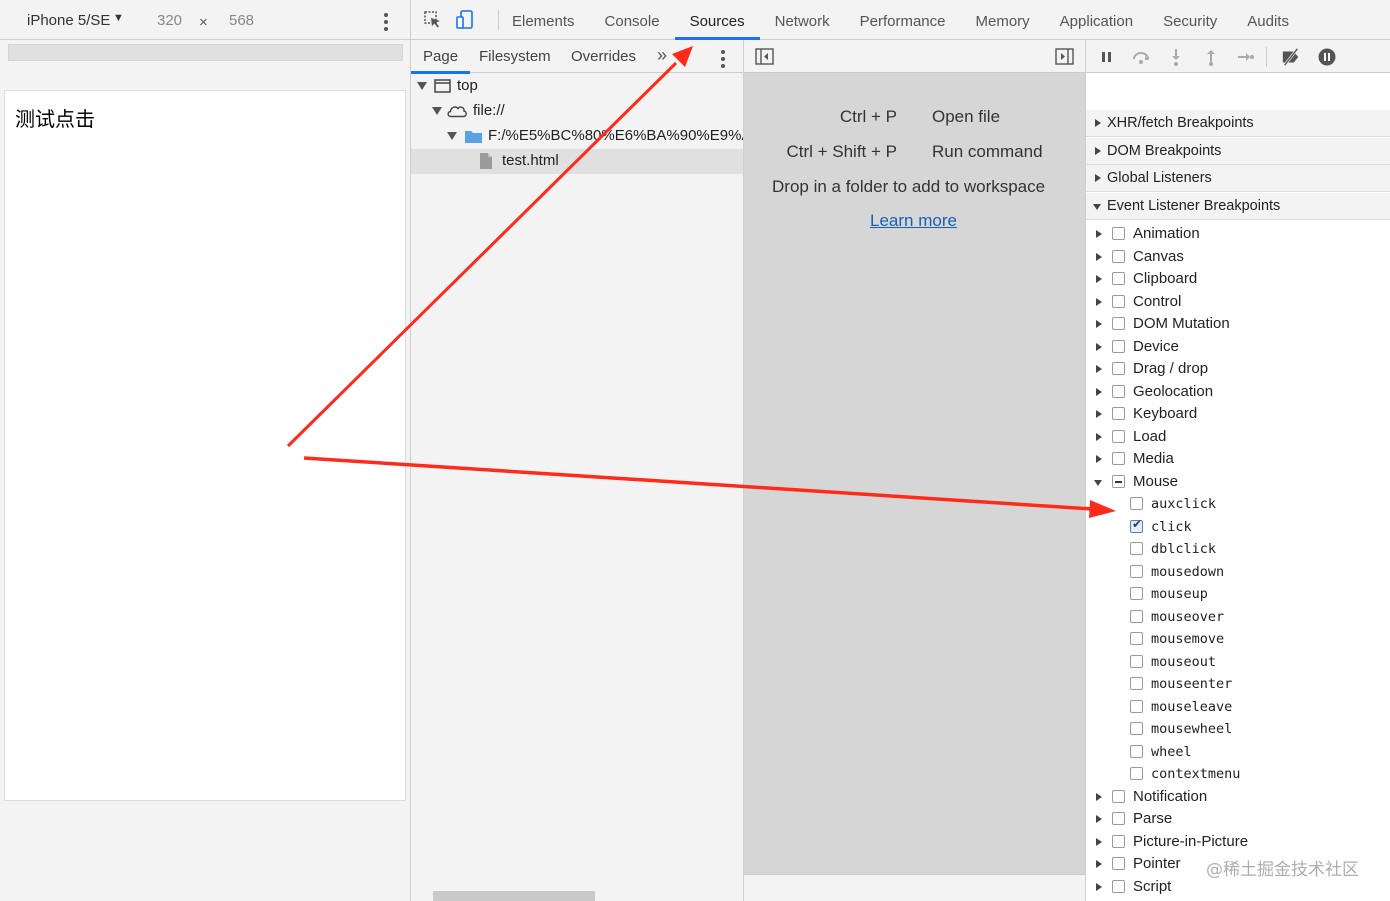 The image size is (1390, 901). Describe the element at coordinates (433, 20) in the screenshot. I see `inspect-element-icon` at that location.